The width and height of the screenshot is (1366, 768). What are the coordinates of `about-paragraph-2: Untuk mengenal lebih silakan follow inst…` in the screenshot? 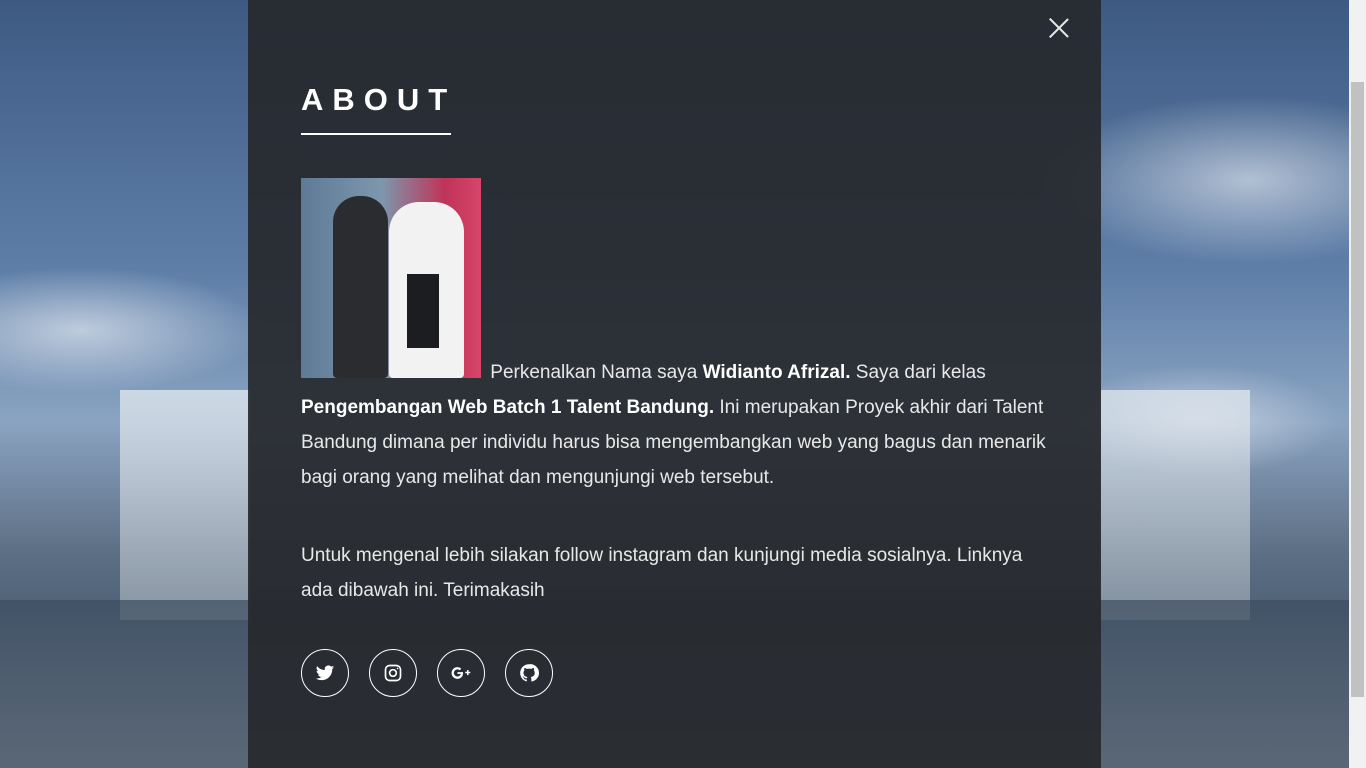 It's located at (662, 573).